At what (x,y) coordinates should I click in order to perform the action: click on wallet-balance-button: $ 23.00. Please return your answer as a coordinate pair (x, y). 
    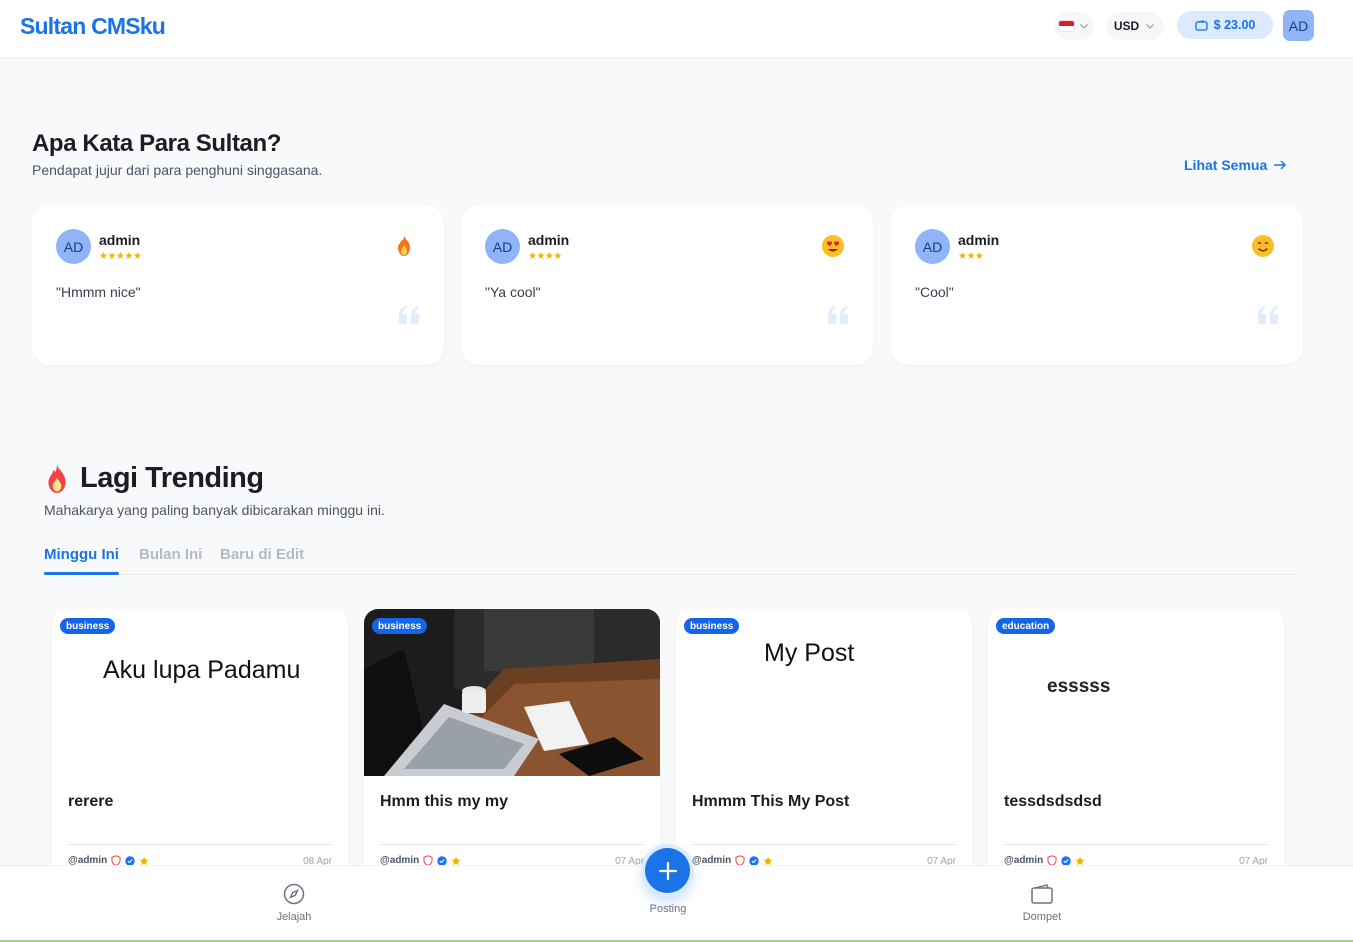
    Looking at the image, I should click on (1225, 25).